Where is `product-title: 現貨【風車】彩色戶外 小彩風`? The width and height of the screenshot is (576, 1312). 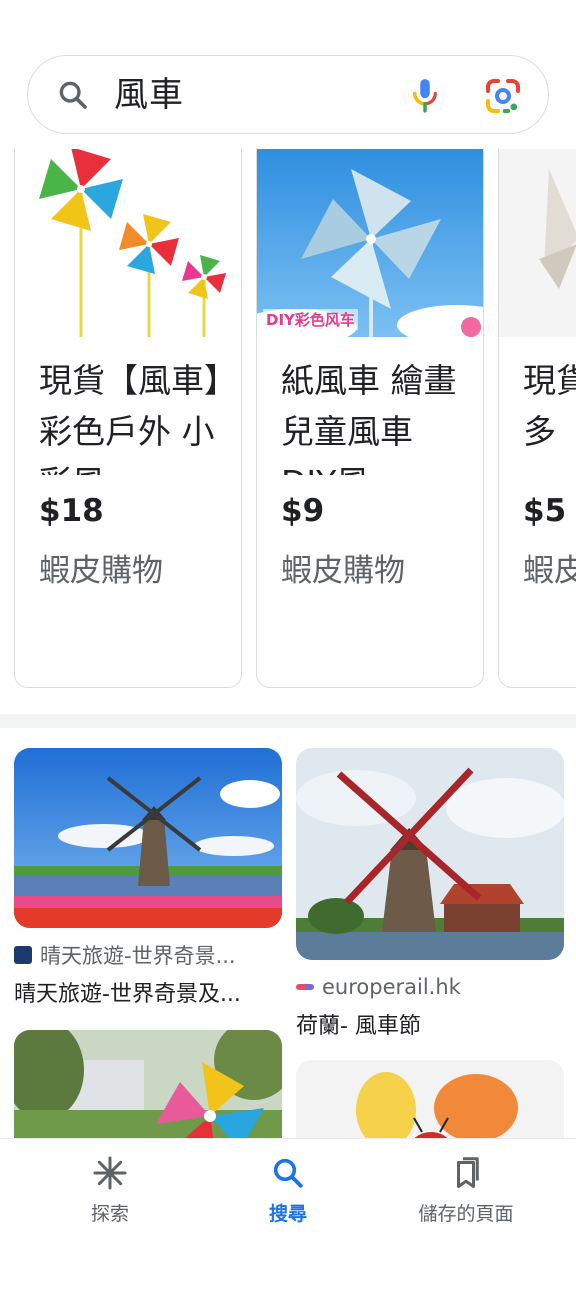
product-title: 現貨【風車】彩色戶外 小彩風 is located at coordinates (130, 418).